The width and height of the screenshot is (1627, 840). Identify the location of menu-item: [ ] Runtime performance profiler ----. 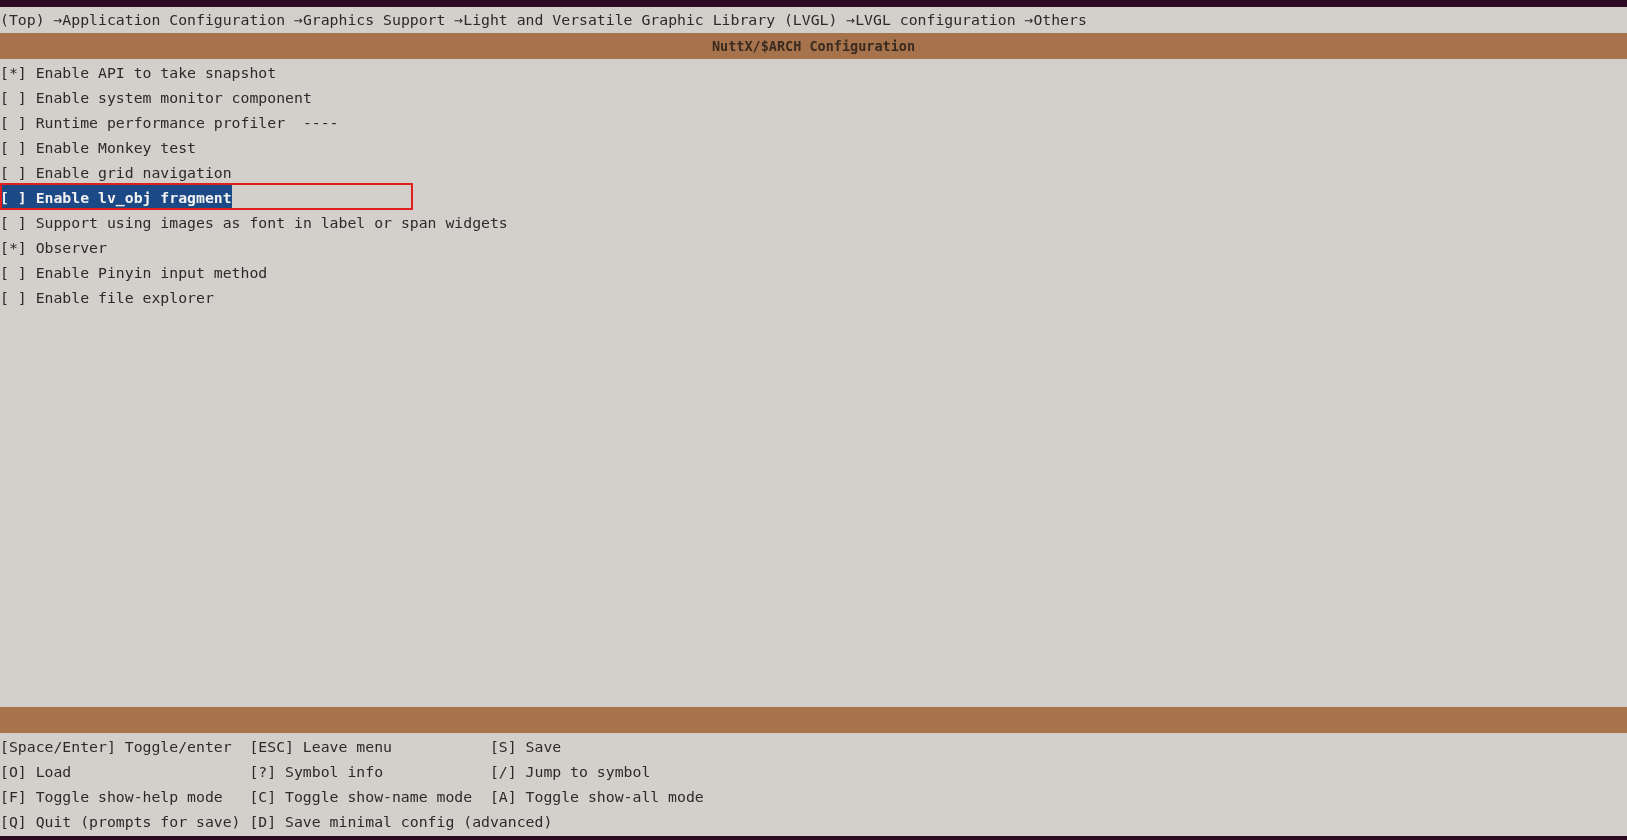
(169, 122).